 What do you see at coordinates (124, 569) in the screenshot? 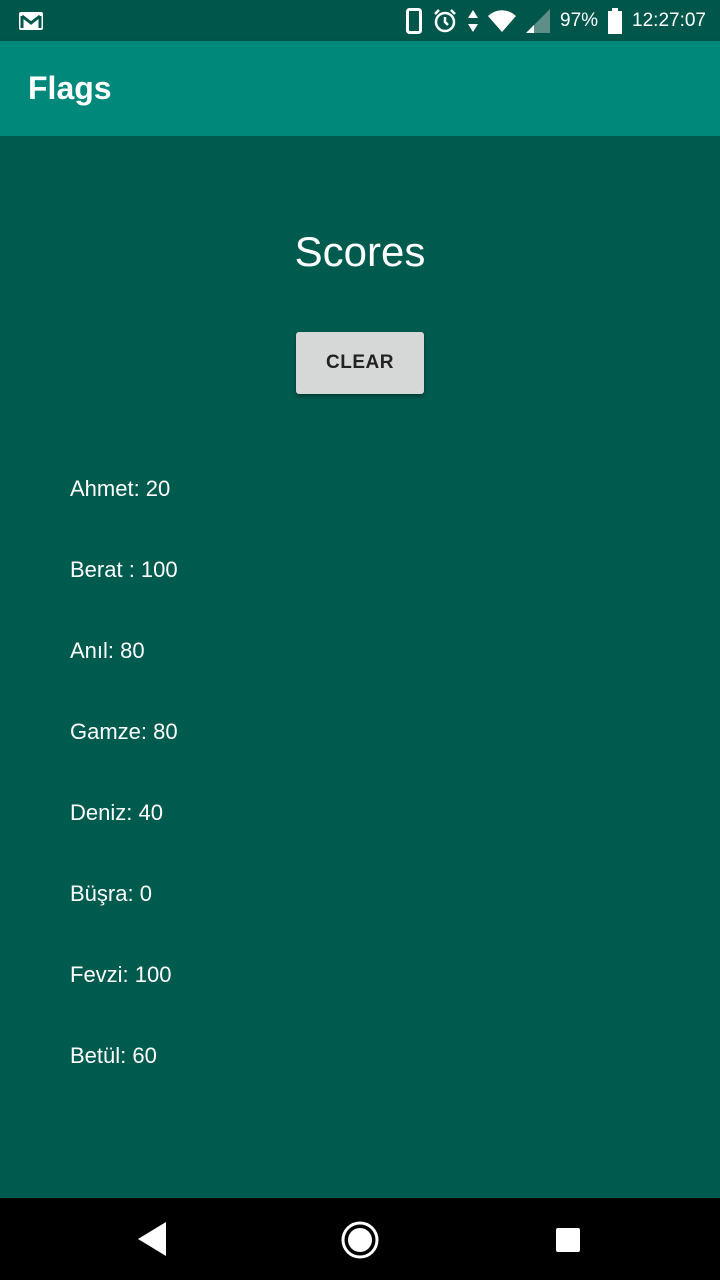
I see `score-item: Berat : 100` at bounding box center [124, 569].